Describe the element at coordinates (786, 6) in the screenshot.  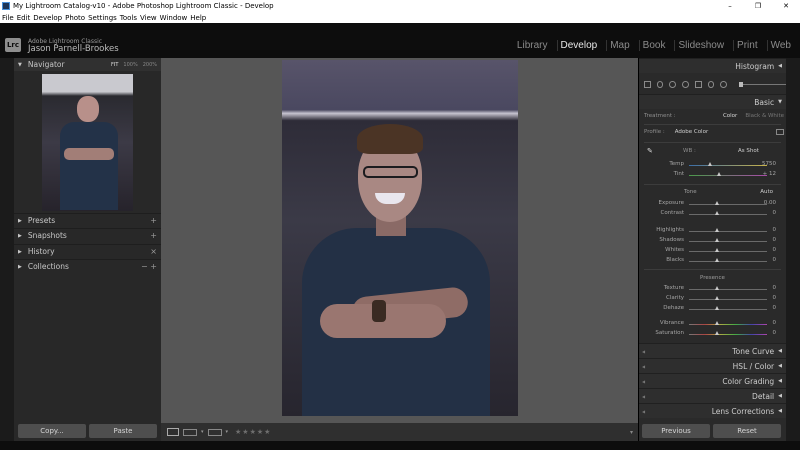
I see `close-button: ✕` at that location.